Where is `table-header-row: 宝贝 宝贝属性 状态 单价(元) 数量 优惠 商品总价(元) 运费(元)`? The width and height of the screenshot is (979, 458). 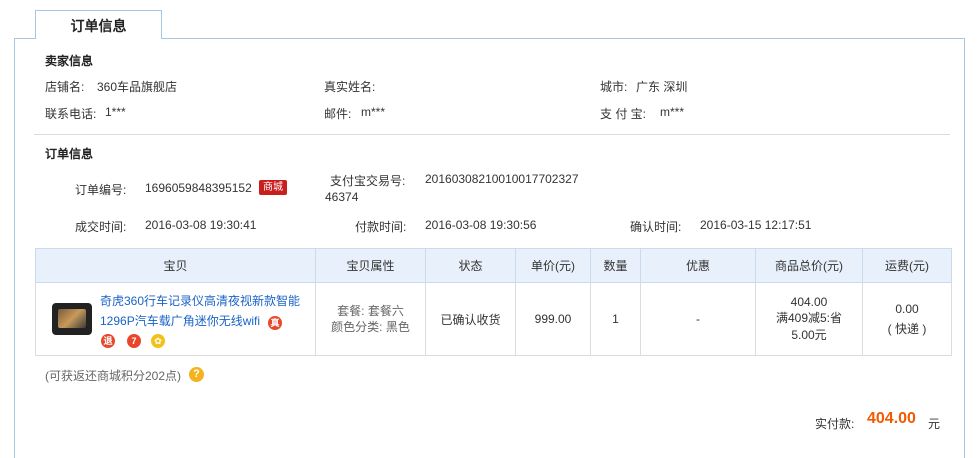 table-header-row: 宝贝 宝贝属性 状态 单价(元) 数量 优惠 商品总价(元) 运费(元) is located at coordinates (493, 265).